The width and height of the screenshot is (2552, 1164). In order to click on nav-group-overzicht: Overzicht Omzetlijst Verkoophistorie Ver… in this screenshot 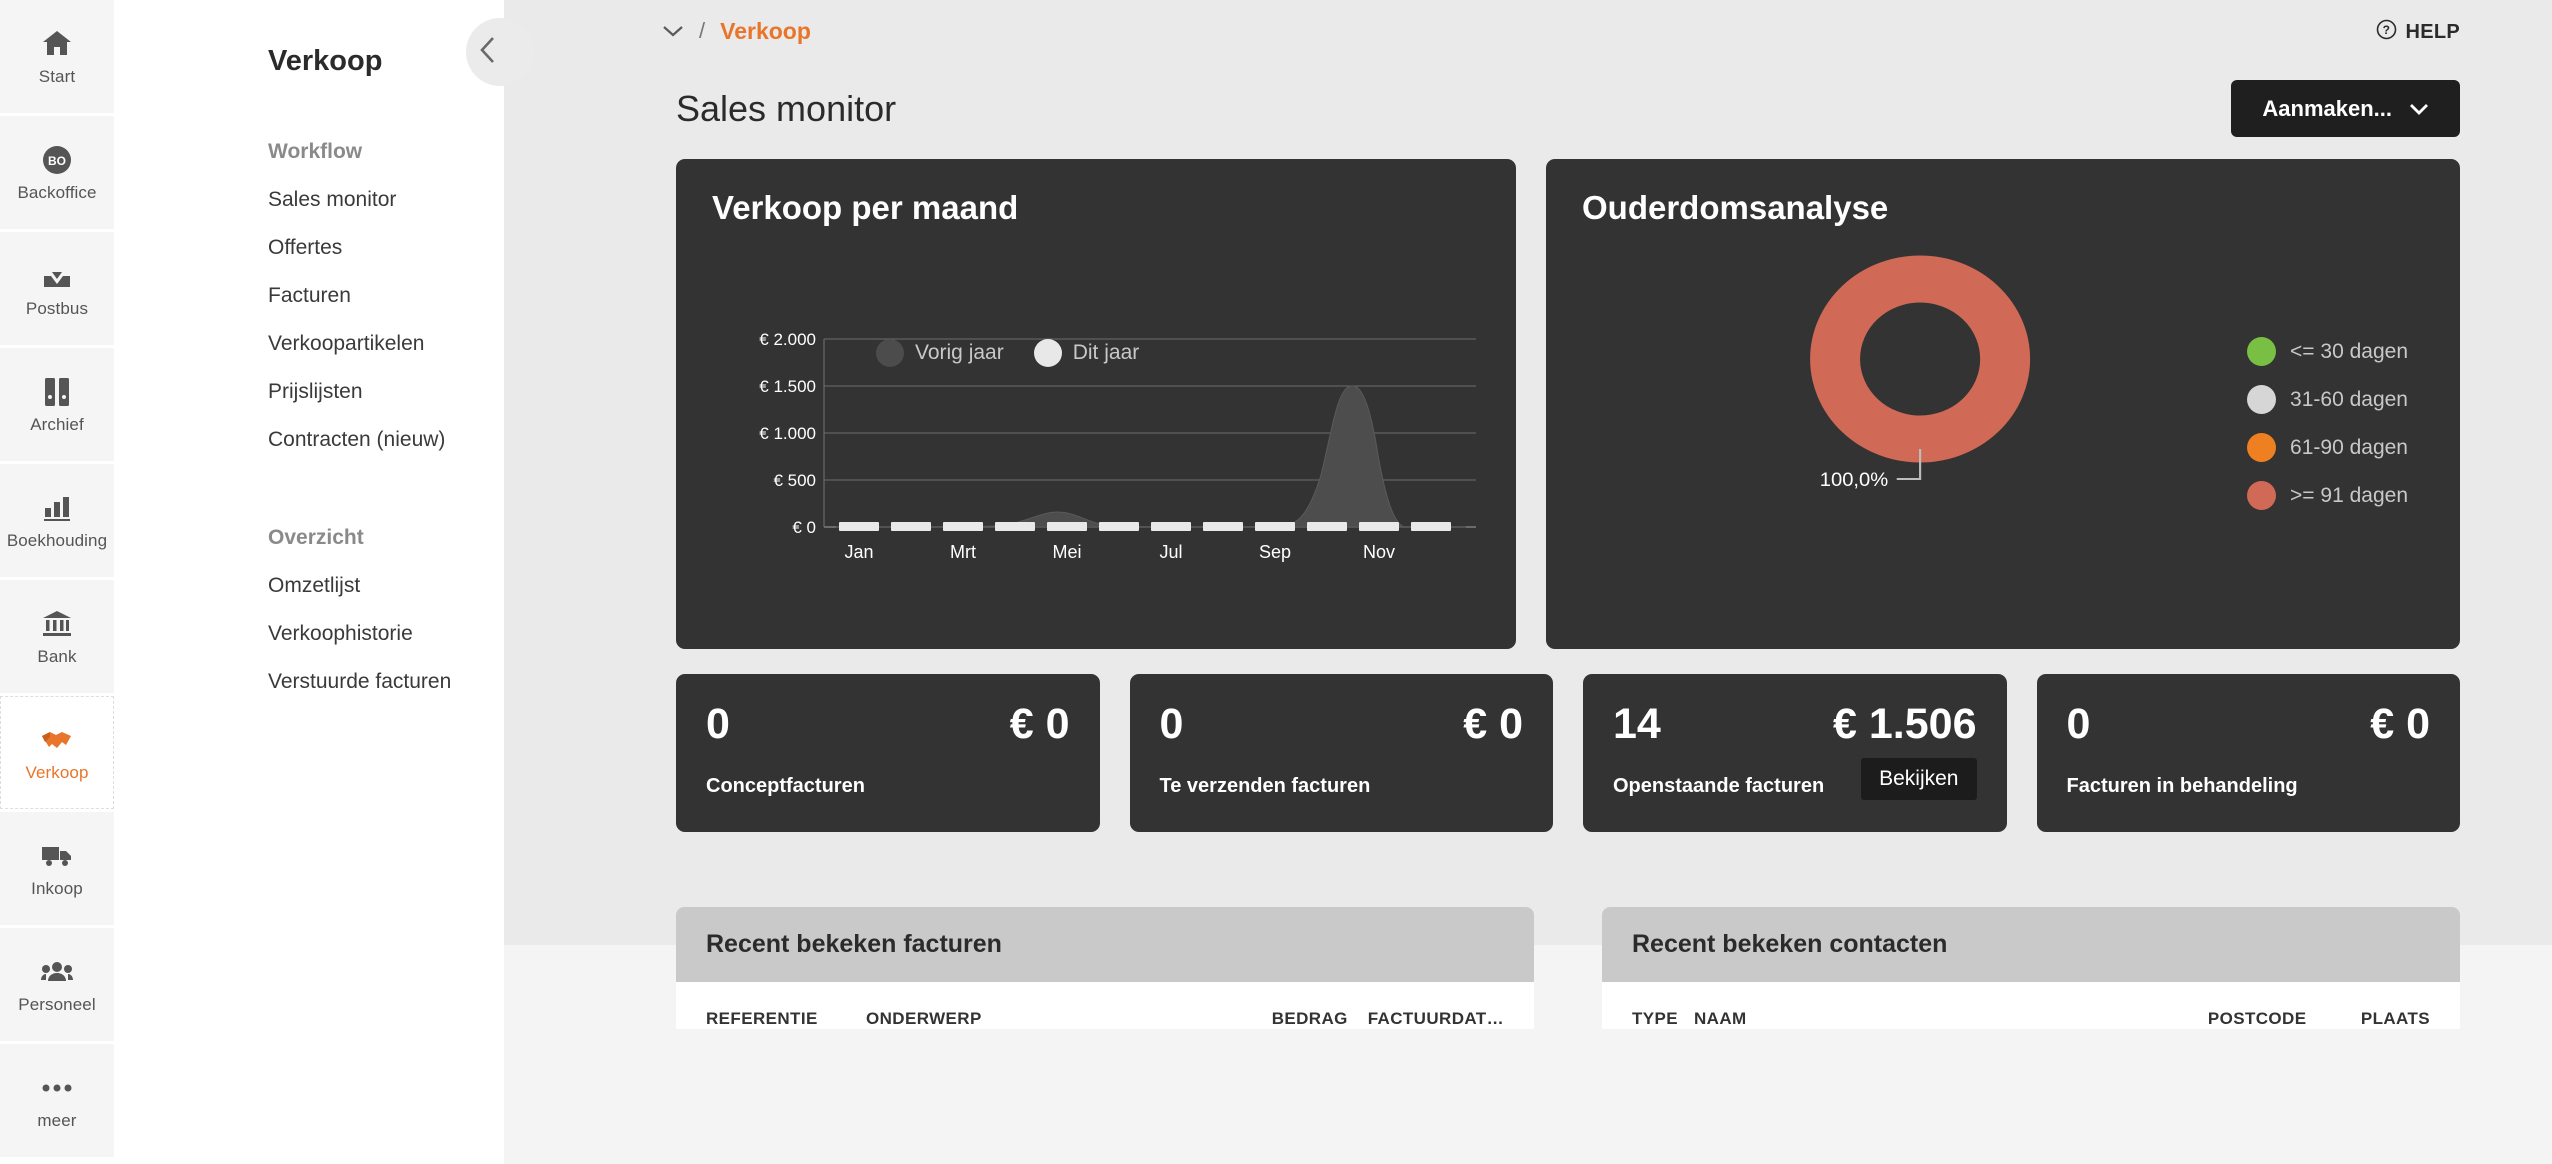, I will do `click(309, 616)`.